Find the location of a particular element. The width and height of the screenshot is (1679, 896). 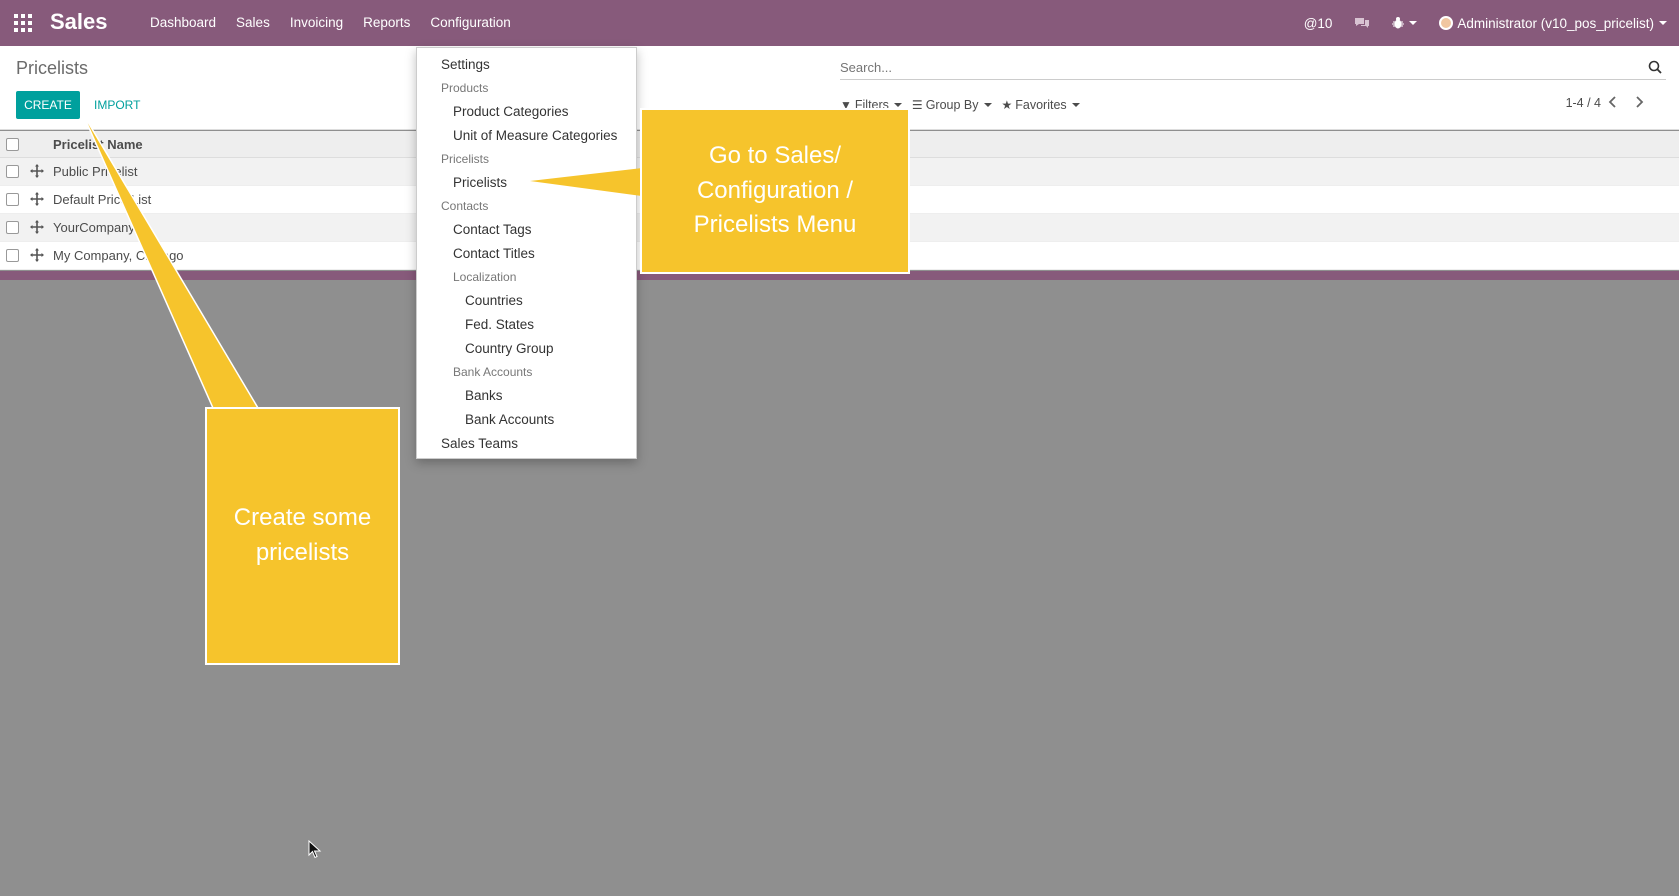

search-icon is located at coordinates (1655, 67).